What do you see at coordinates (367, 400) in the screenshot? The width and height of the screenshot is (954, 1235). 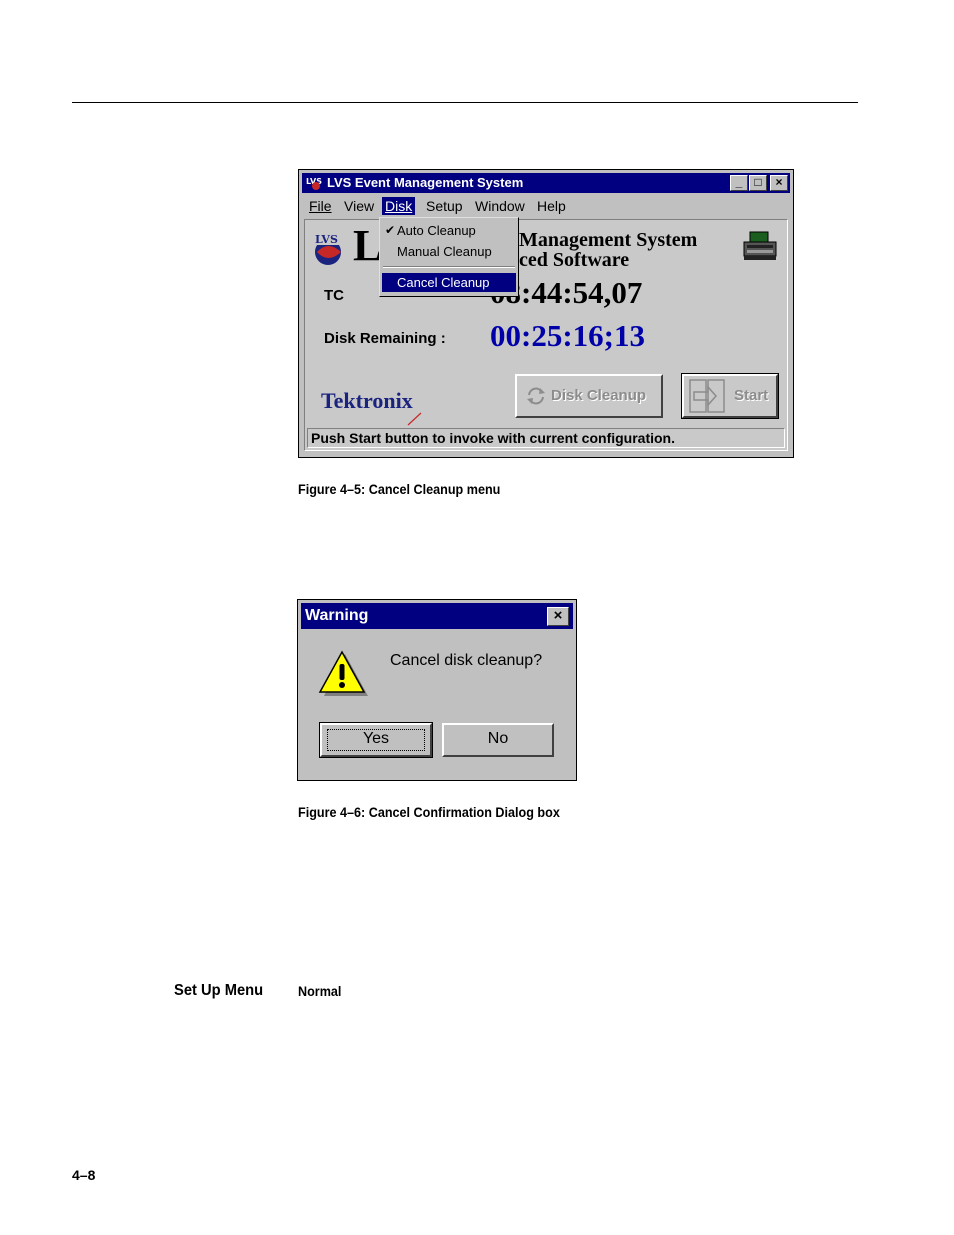 I see `tektronix-logo: Tektronix` at bounding box center [367, 400].